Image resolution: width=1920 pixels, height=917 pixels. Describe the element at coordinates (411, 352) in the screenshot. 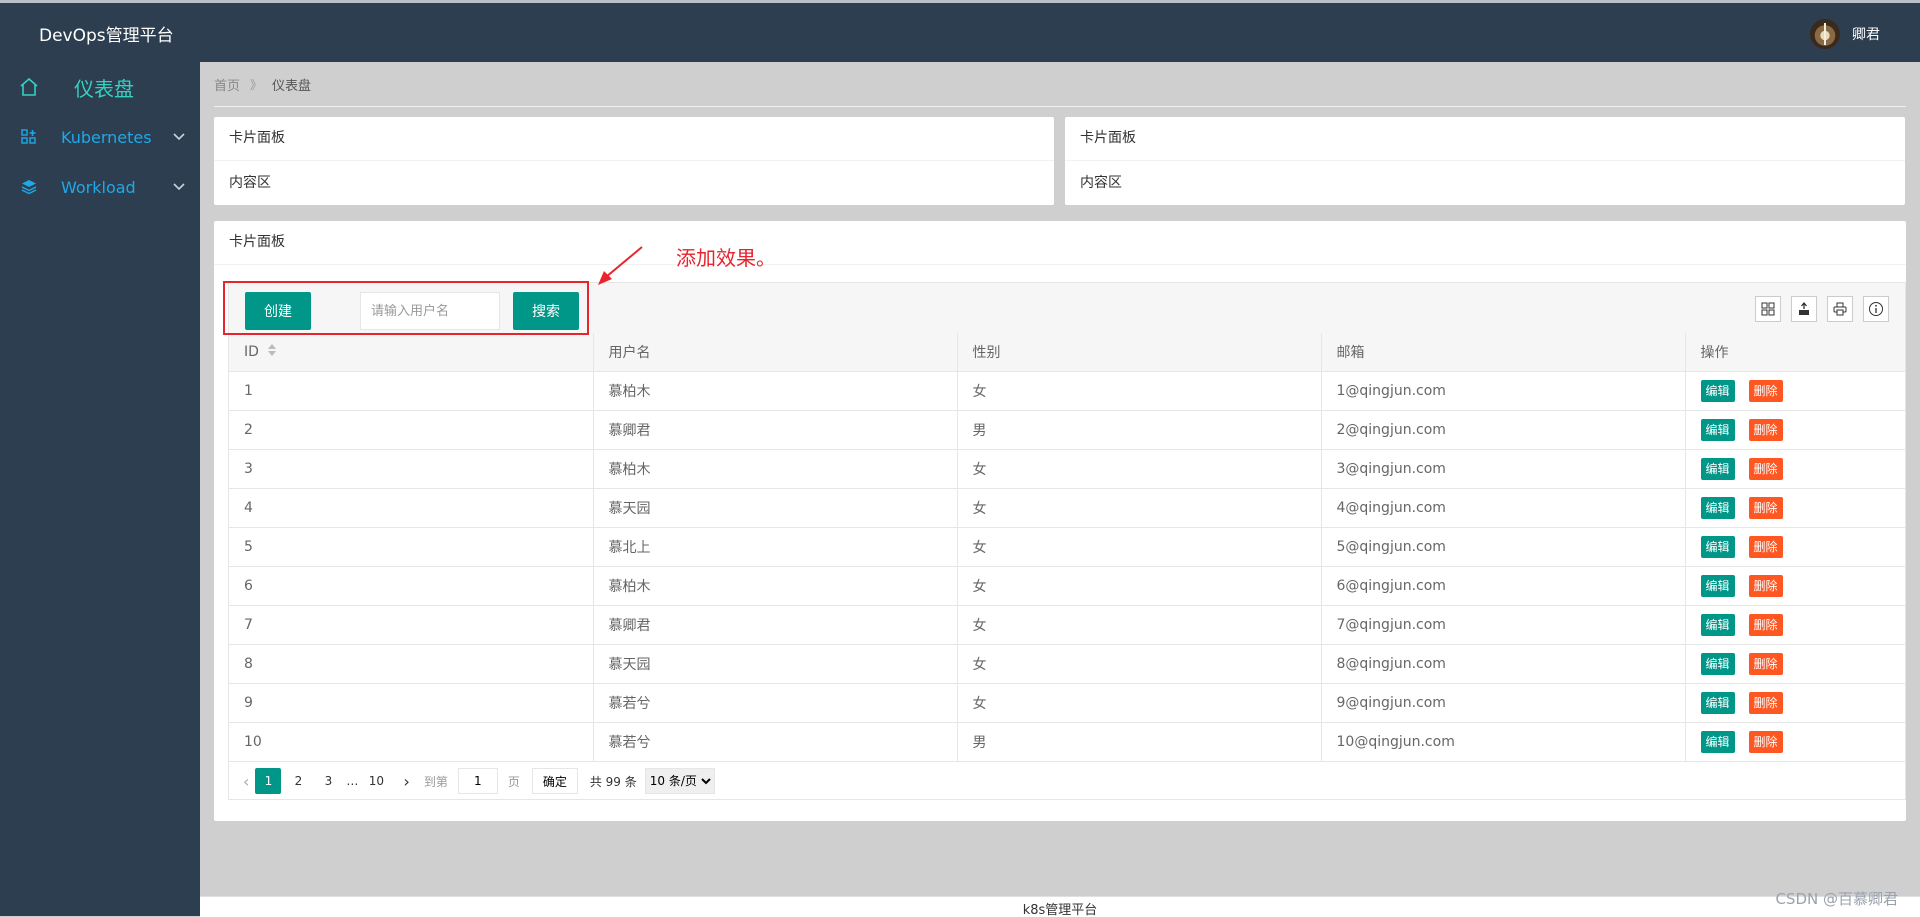

I see `column-header-id: ID` at that location.